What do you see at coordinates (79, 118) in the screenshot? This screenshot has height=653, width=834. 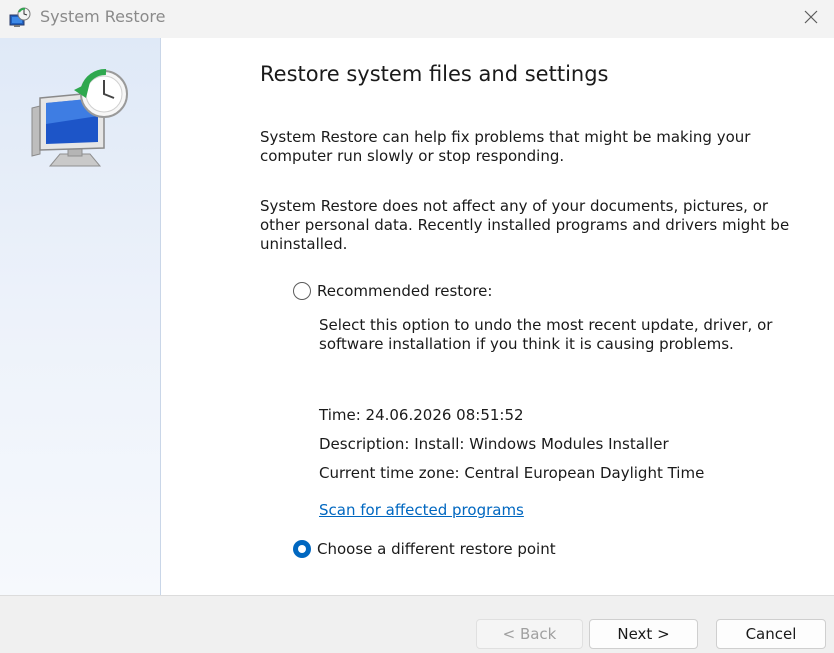 I see `monitor-restore-clock-icon` at bounding box center [79, 118].